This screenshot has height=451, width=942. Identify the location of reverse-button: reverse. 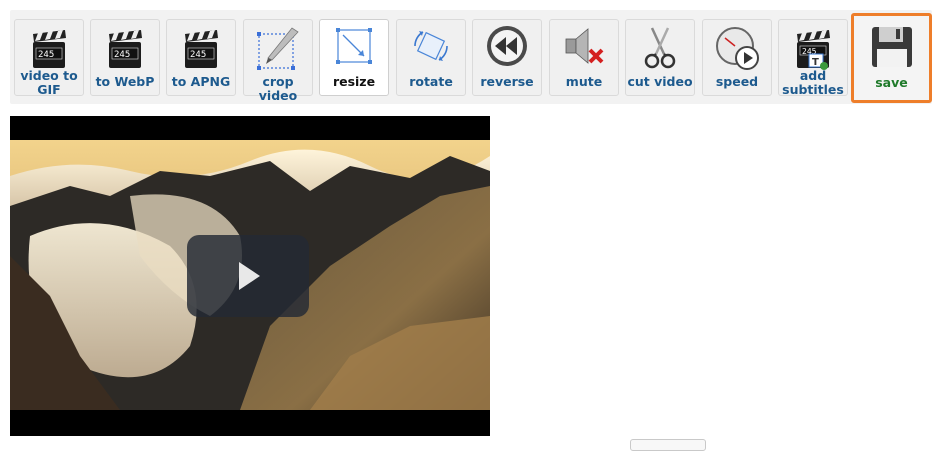
(507, 57).